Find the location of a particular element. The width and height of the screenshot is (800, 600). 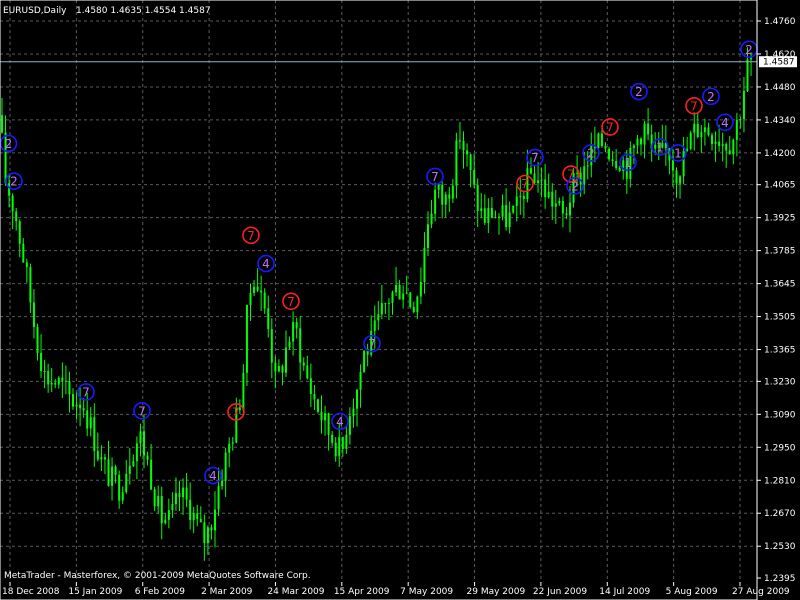

x-tick-label: 14 Jul 2009 is located at coordinates (624, 592).